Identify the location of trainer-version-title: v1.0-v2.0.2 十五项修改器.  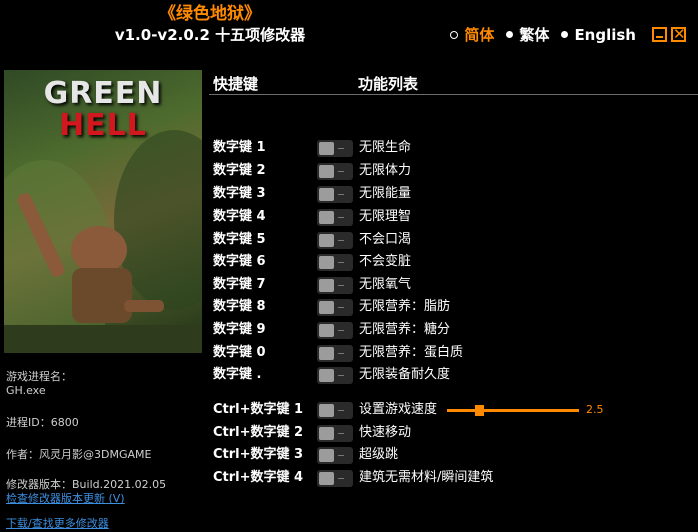
(210, 35).